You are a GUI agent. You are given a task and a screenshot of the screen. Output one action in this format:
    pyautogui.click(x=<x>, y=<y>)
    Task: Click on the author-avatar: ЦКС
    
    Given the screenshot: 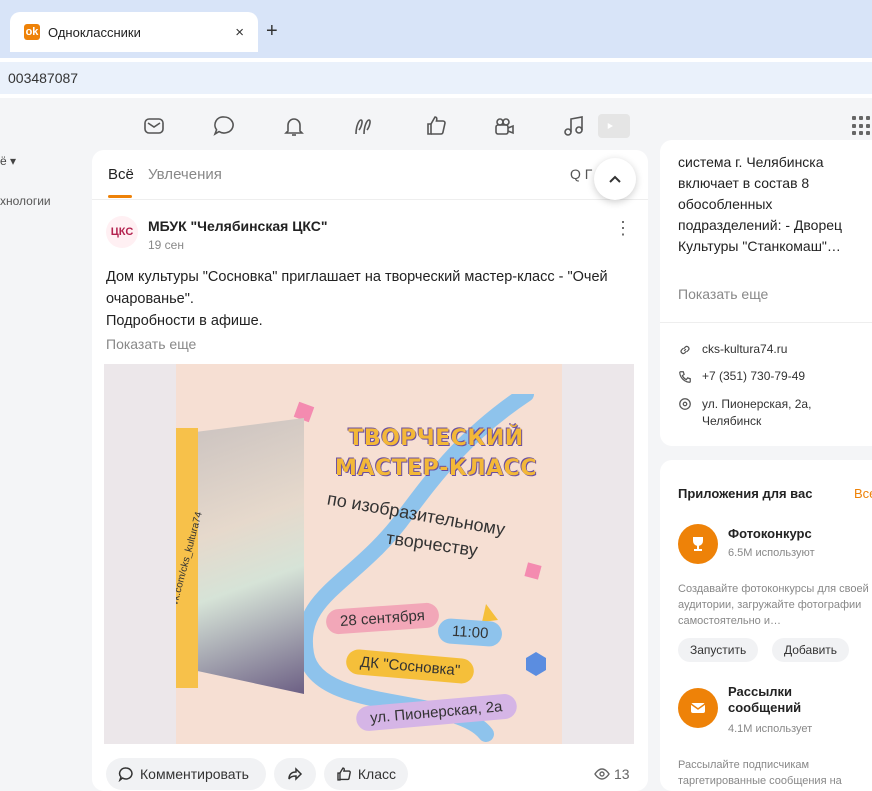 What is the action you would take?
    pyautogui.click(x=122, y=232)
    